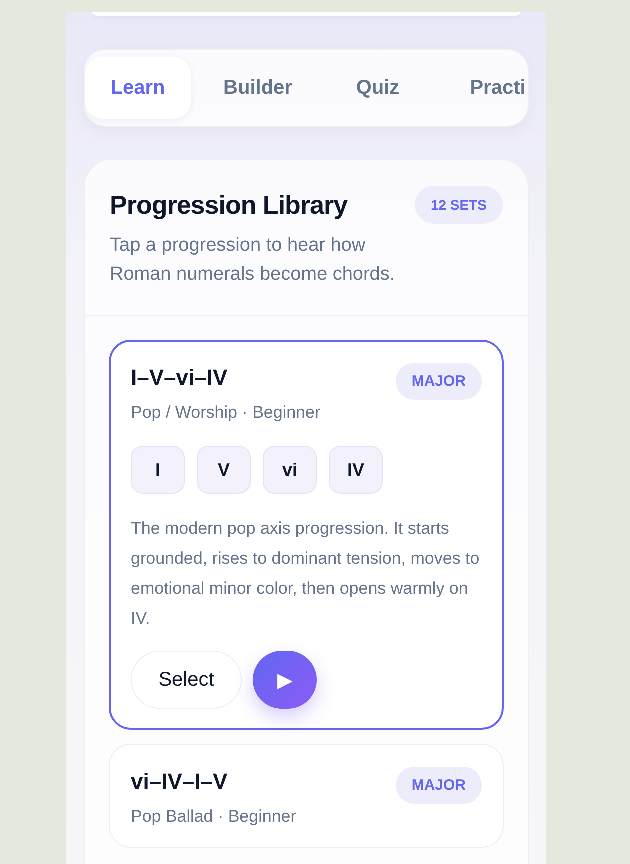 This screenshot has height=864, width=630. I want to click on play-button: ▶, so click(285, 680).